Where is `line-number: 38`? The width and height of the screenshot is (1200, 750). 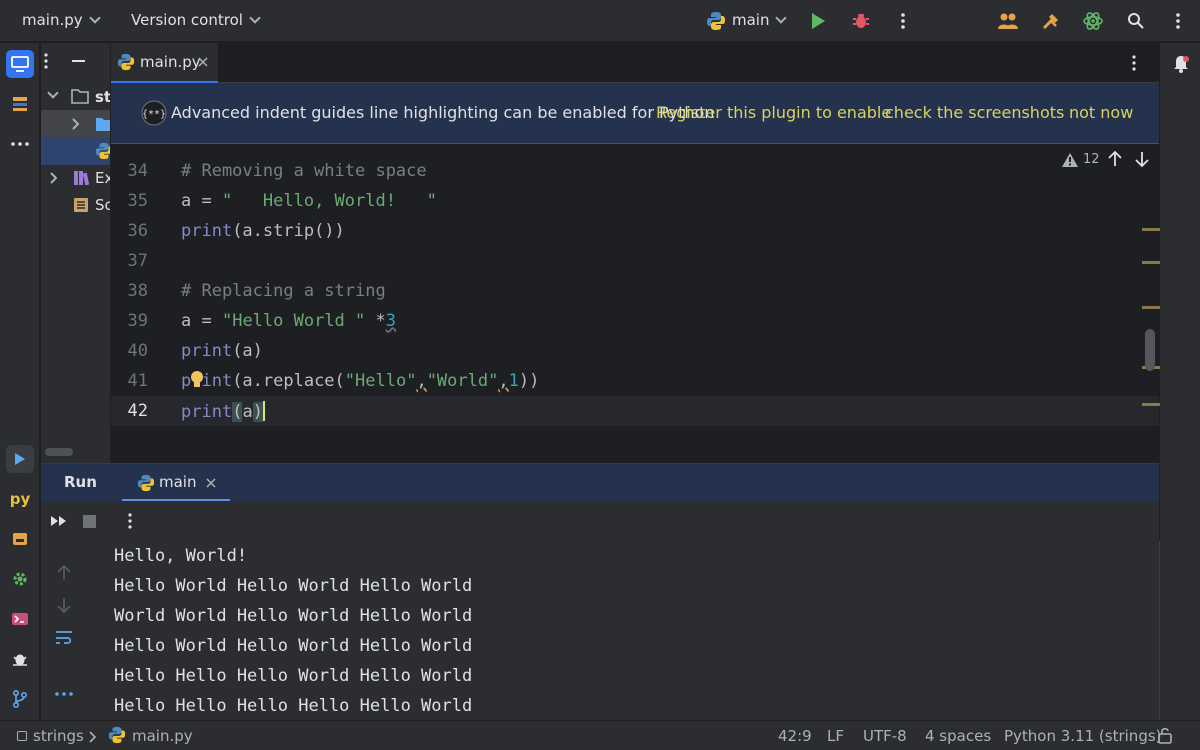
line-number: 38 is located at coordinates (137, 291).